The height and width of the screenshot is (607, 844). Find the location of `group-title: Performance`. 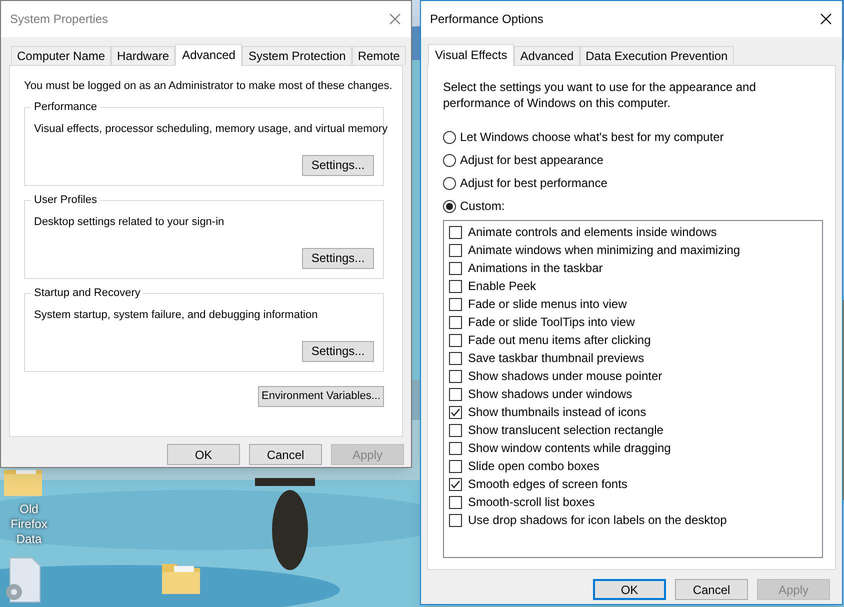

group-title: Performance is located at coordinates (65, 107).